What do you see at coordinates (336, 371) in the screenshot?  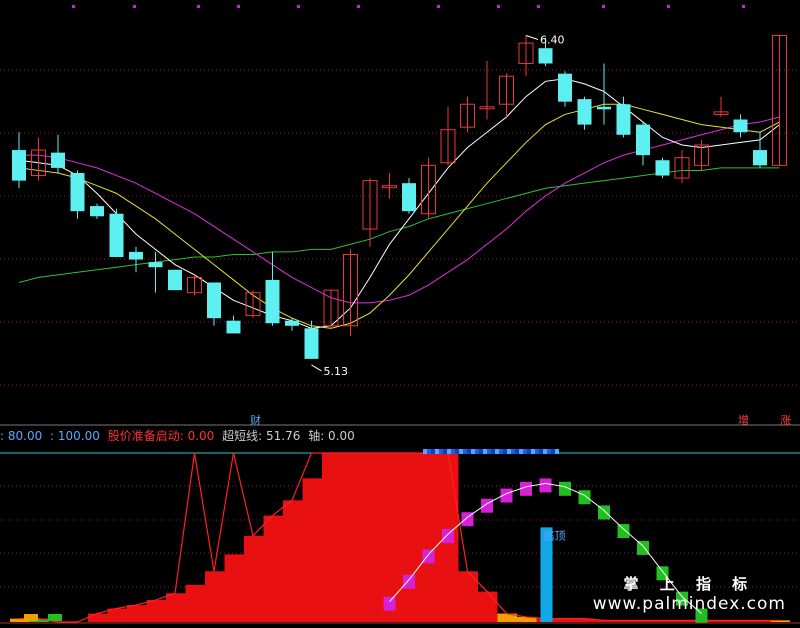 I see `low-label: 5.13` at bounding box center [336, 371].